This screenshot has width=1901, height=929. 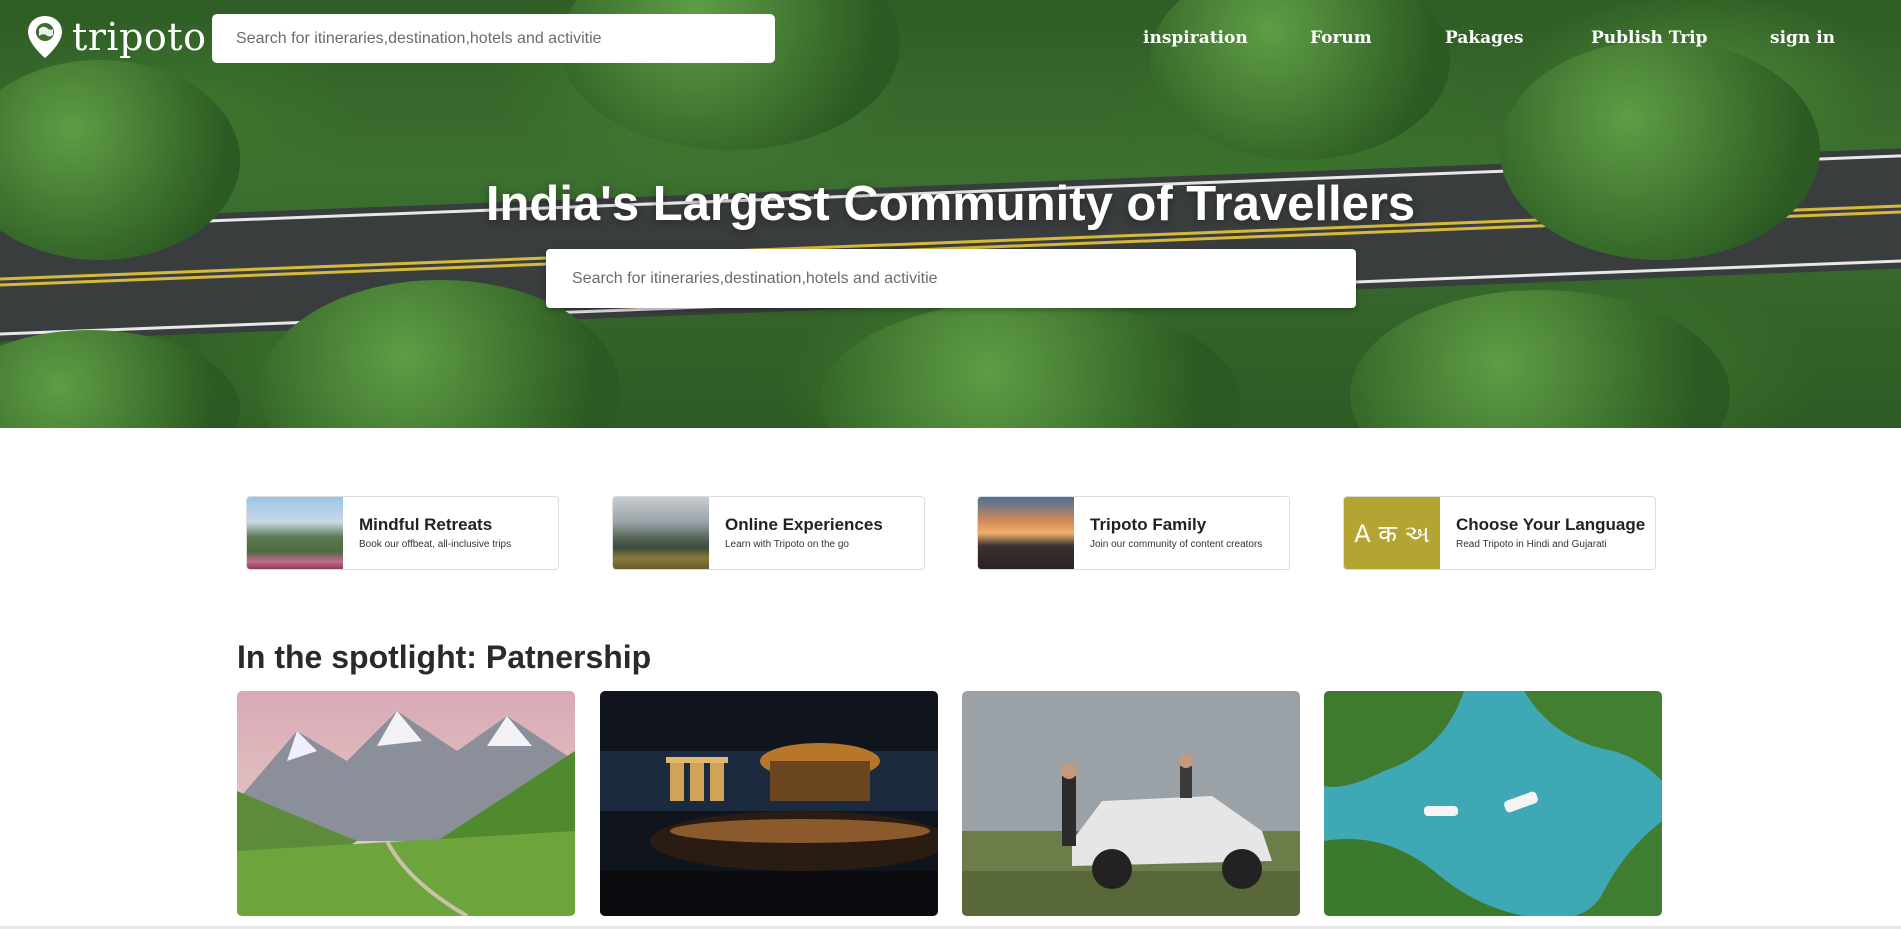 What do you see at coordinates (950, 204) in the screenshot?
I see `hero-title: India's Largest Community of Travellers` at bounding box center [950, 204].